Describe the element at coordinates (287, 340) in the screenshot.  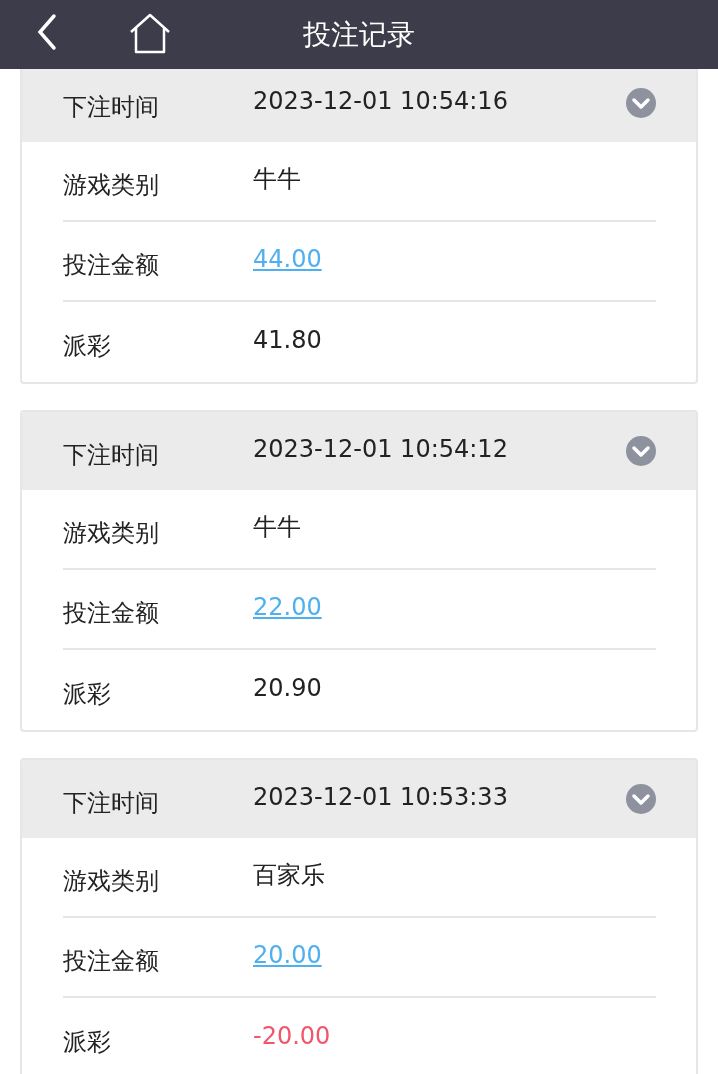
I see `field-value: 41.80` at that location.